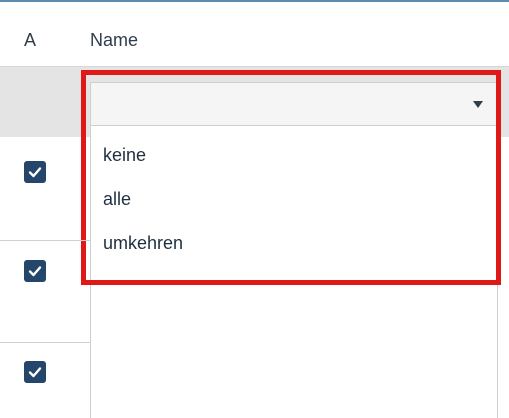 The height and width of the screenshot is (418, 509). I want to click on dropdown-option-keine: keine, so click(143, 166).